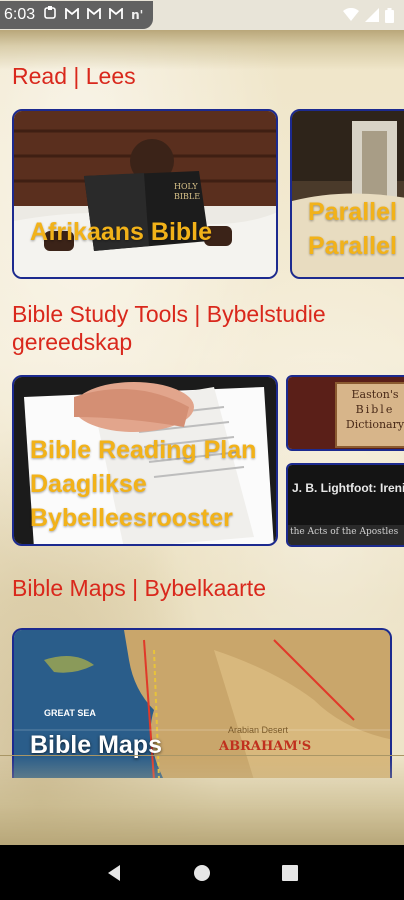 The width and height of the screenshot is (404, 900). I want to click on parchment-edge-bottom, so click(202, 800).